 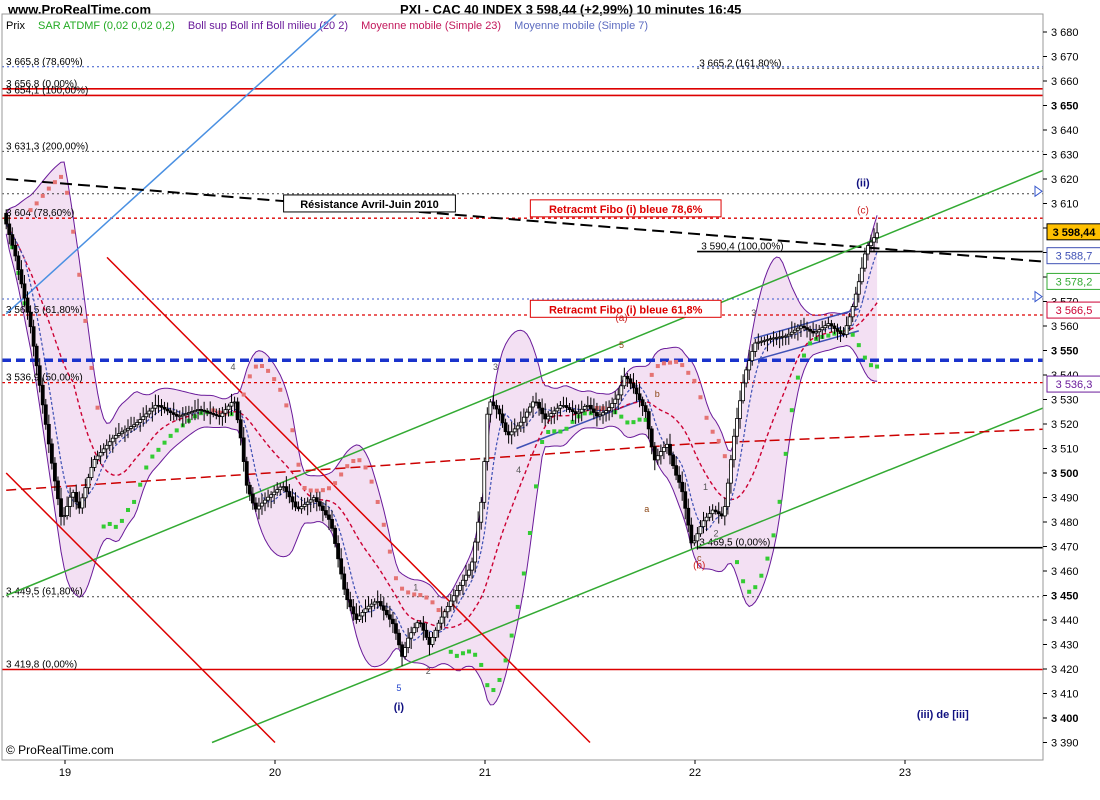 I want to click on price-tag-0: 3 598,44, so click(x=1075, y=233).